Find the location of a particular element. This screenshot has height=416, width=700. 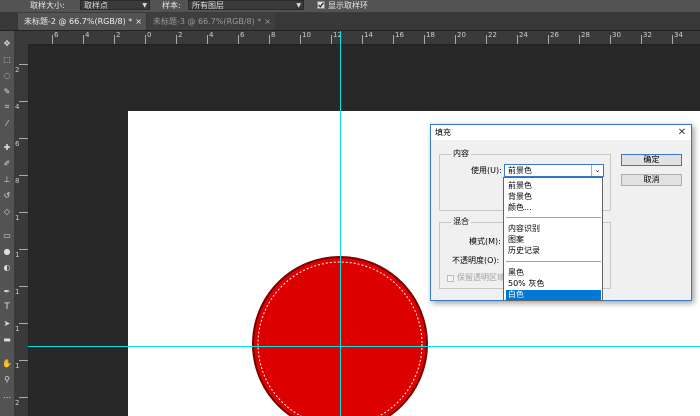

use-value: 前景色 is located at coordinates (520, 170).